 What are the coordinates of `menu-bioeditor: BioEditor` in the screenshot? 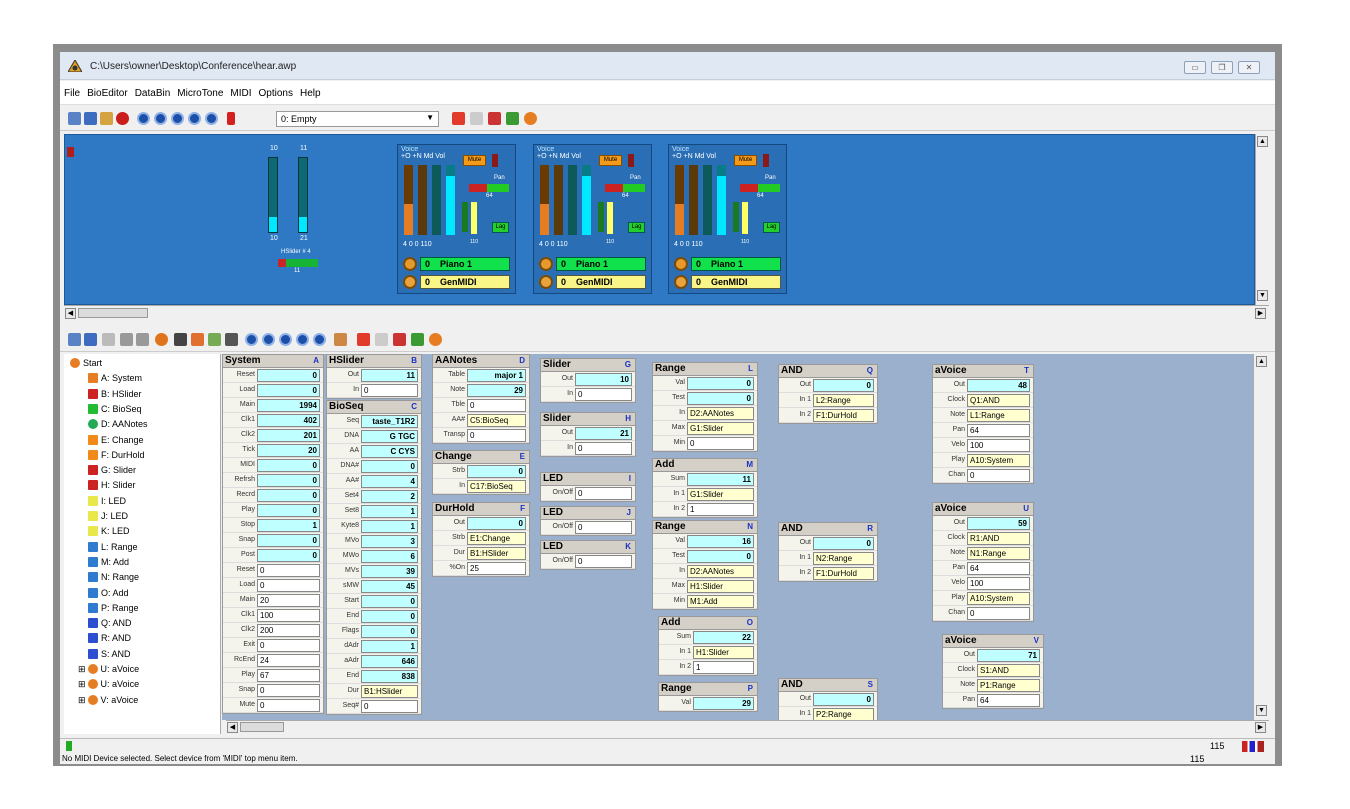 It's located at (107, 90).